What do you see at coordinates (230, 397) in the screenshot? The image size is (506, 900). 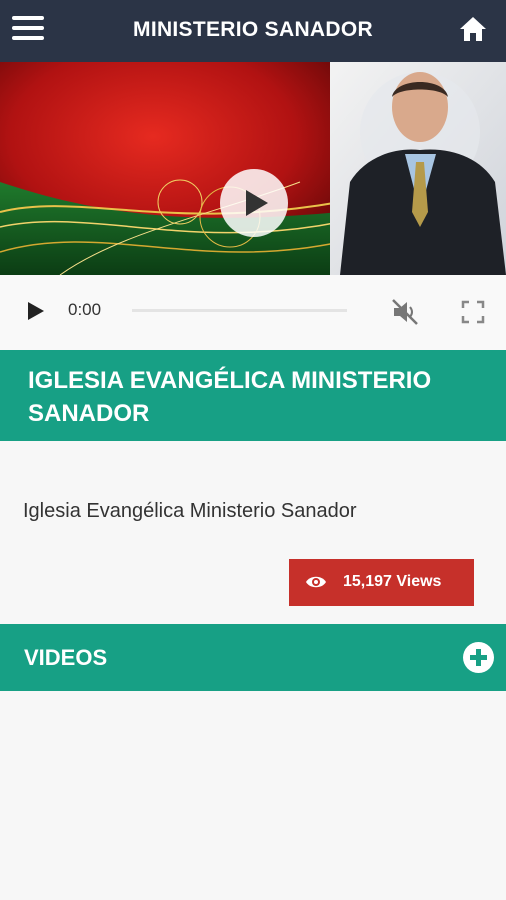 I see `church-title: IGLESIA EVANGÉLICA MINISTERIO SANADOR` at bounding box center [230, 397].